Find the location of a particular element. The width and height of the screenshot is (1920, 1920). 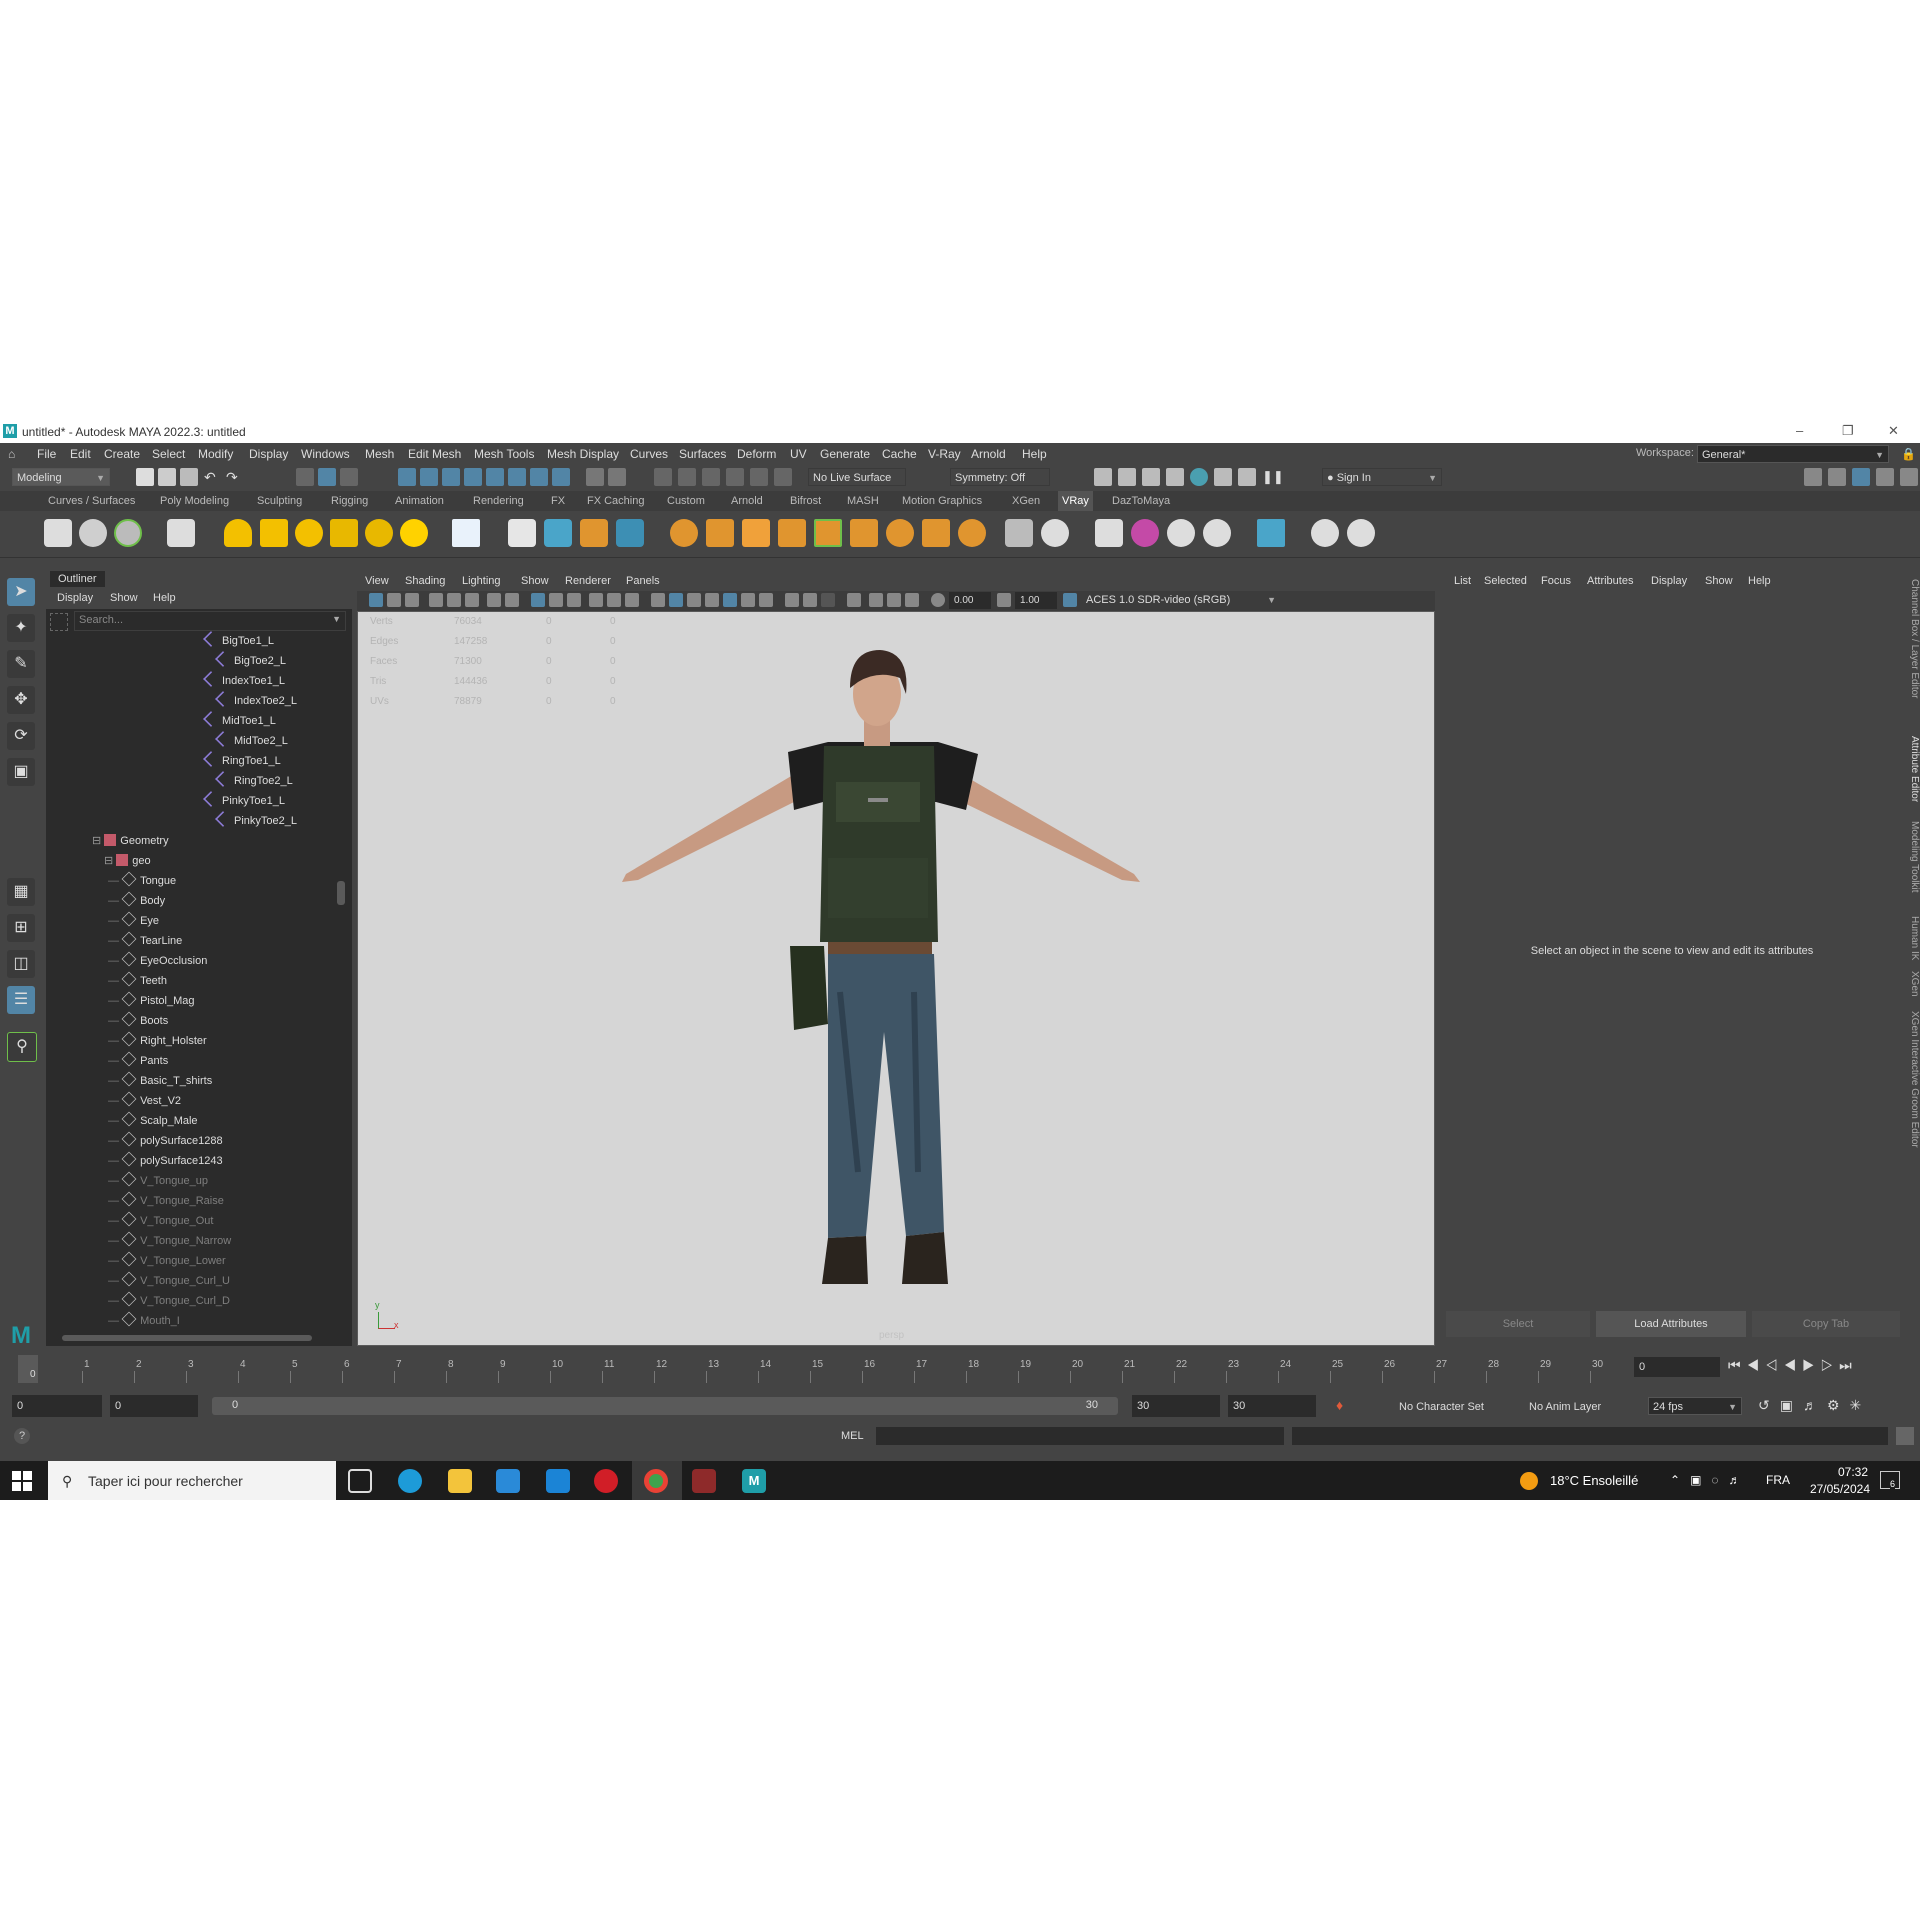

construction-icon is located at coordinates (687, 477).